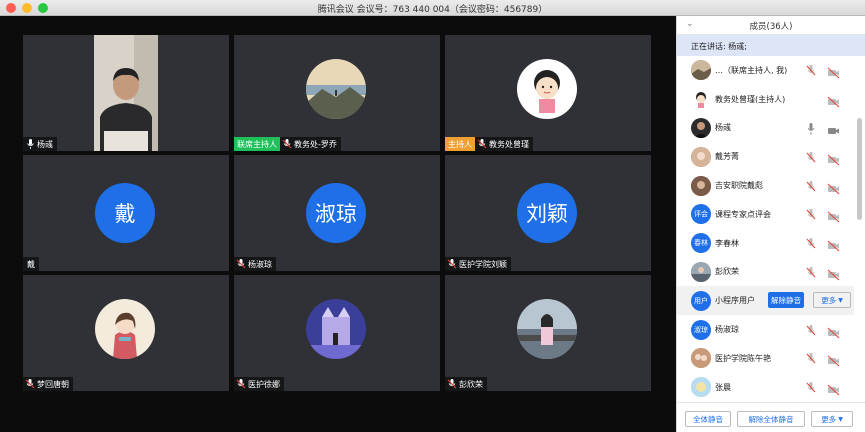 This screenshot has height=432, width=865. Describe the element at coordinates (483, 264) in the screenshot. I see `participant-name: 医护学院刘颖` at that location.